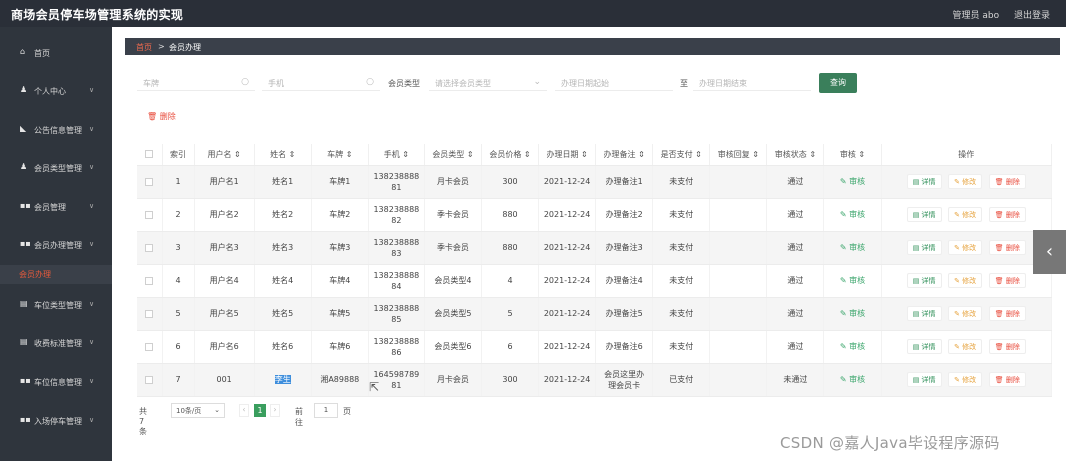 The width and height of the screenshot is (1066, 461). I want to click on cell-plate: 车牌6, so click(340, 347).